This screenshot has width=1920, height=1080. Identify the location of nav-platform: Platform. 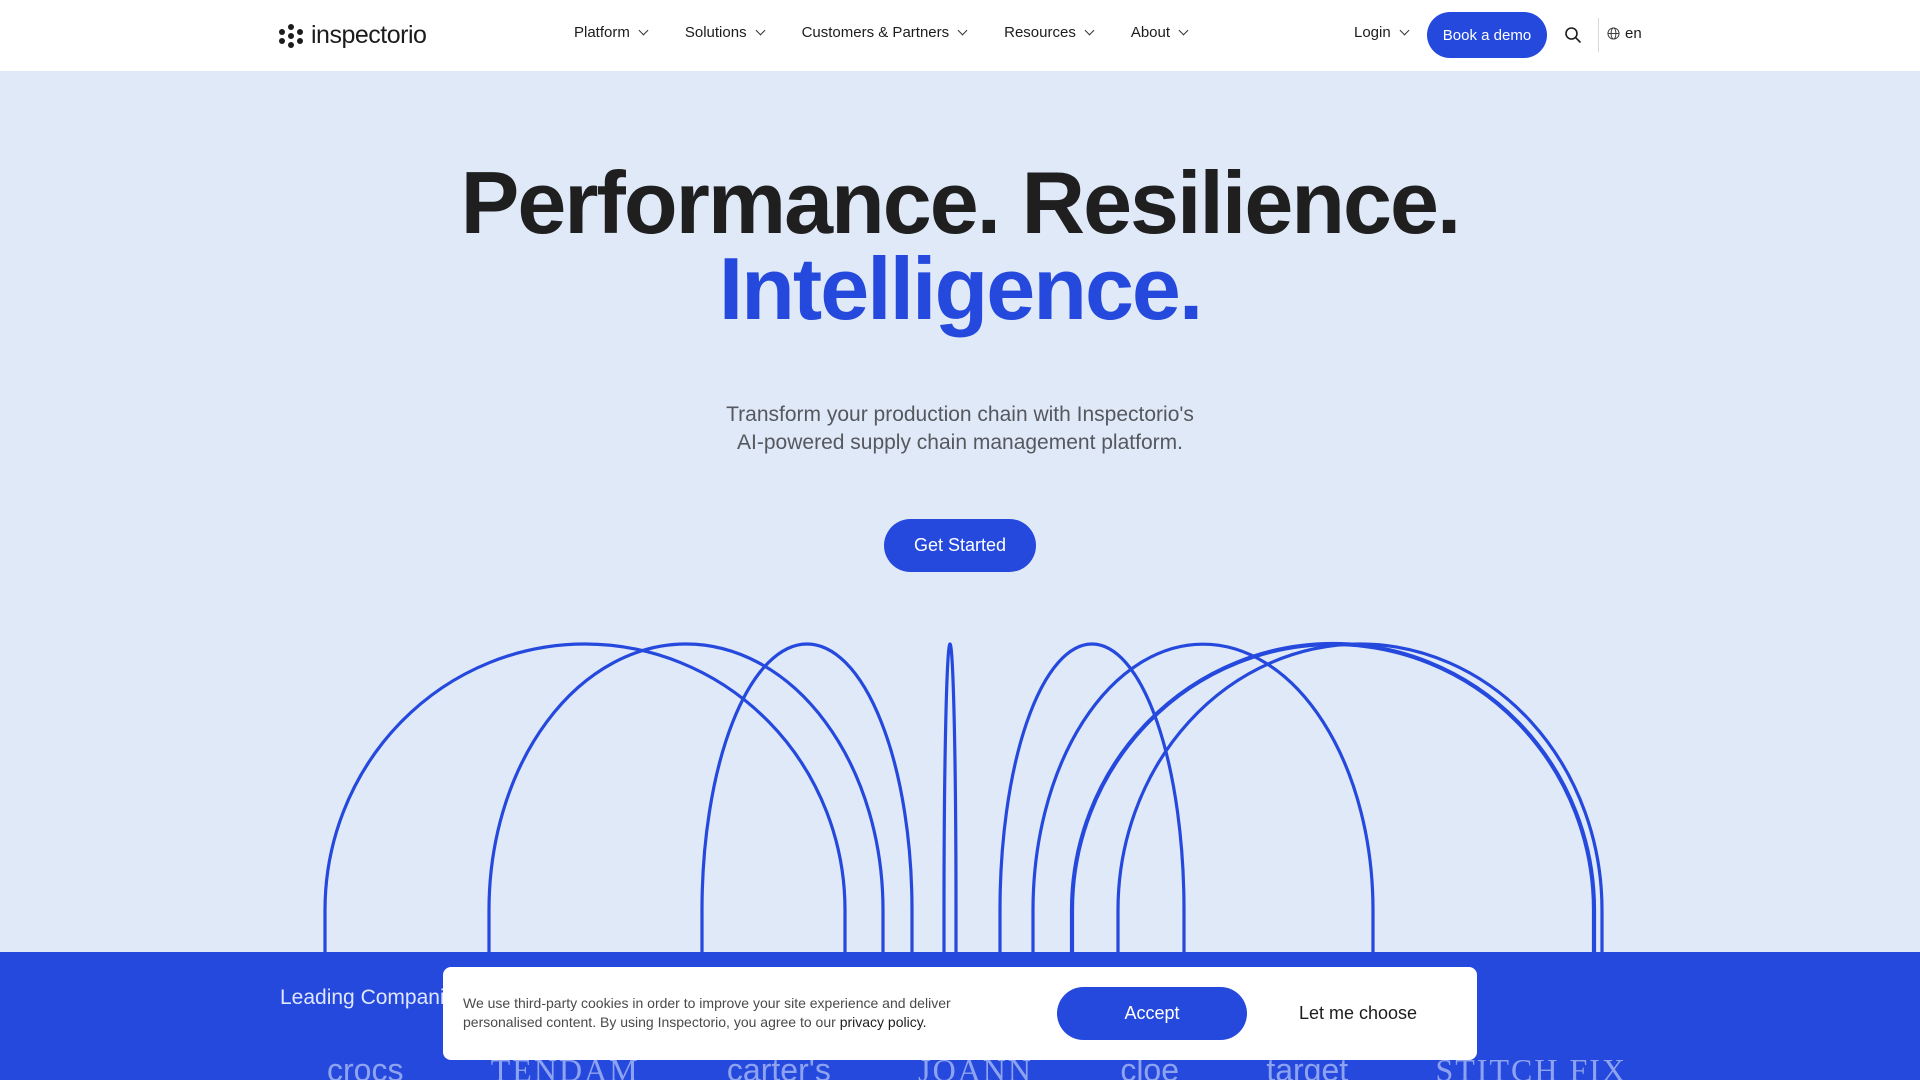
(611, 32).